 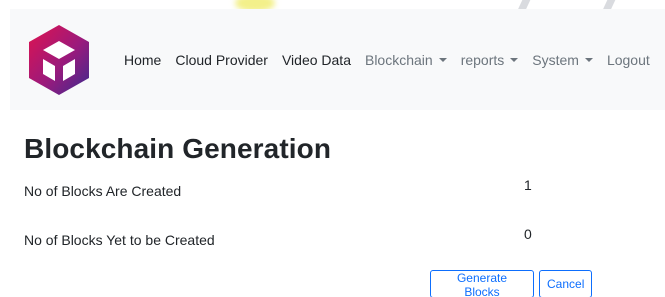 What do you see at coordinates (221, 60) in the screenshot?
I see `nav-cloud-provider: Cloud Provider` at bounding box center [221, 60].